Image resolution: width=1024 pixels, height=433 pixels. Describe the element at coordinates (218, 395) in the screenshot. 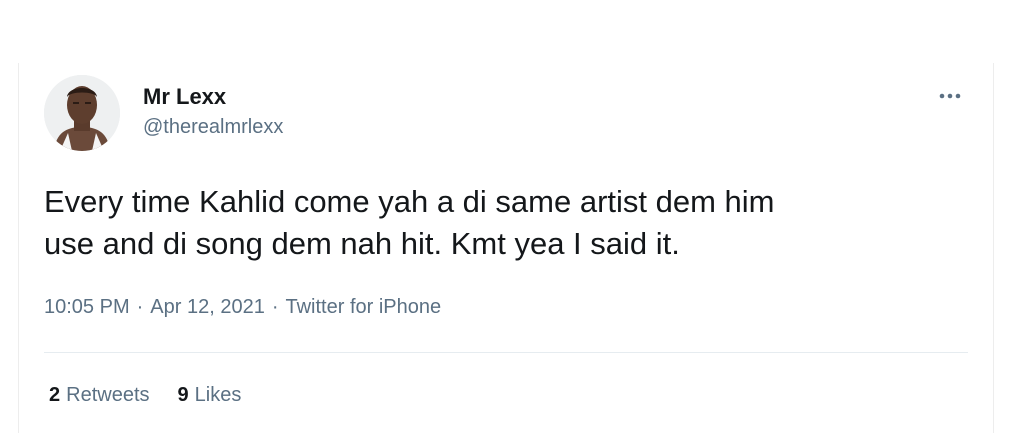

I see `likes-label: Likes` at that location.